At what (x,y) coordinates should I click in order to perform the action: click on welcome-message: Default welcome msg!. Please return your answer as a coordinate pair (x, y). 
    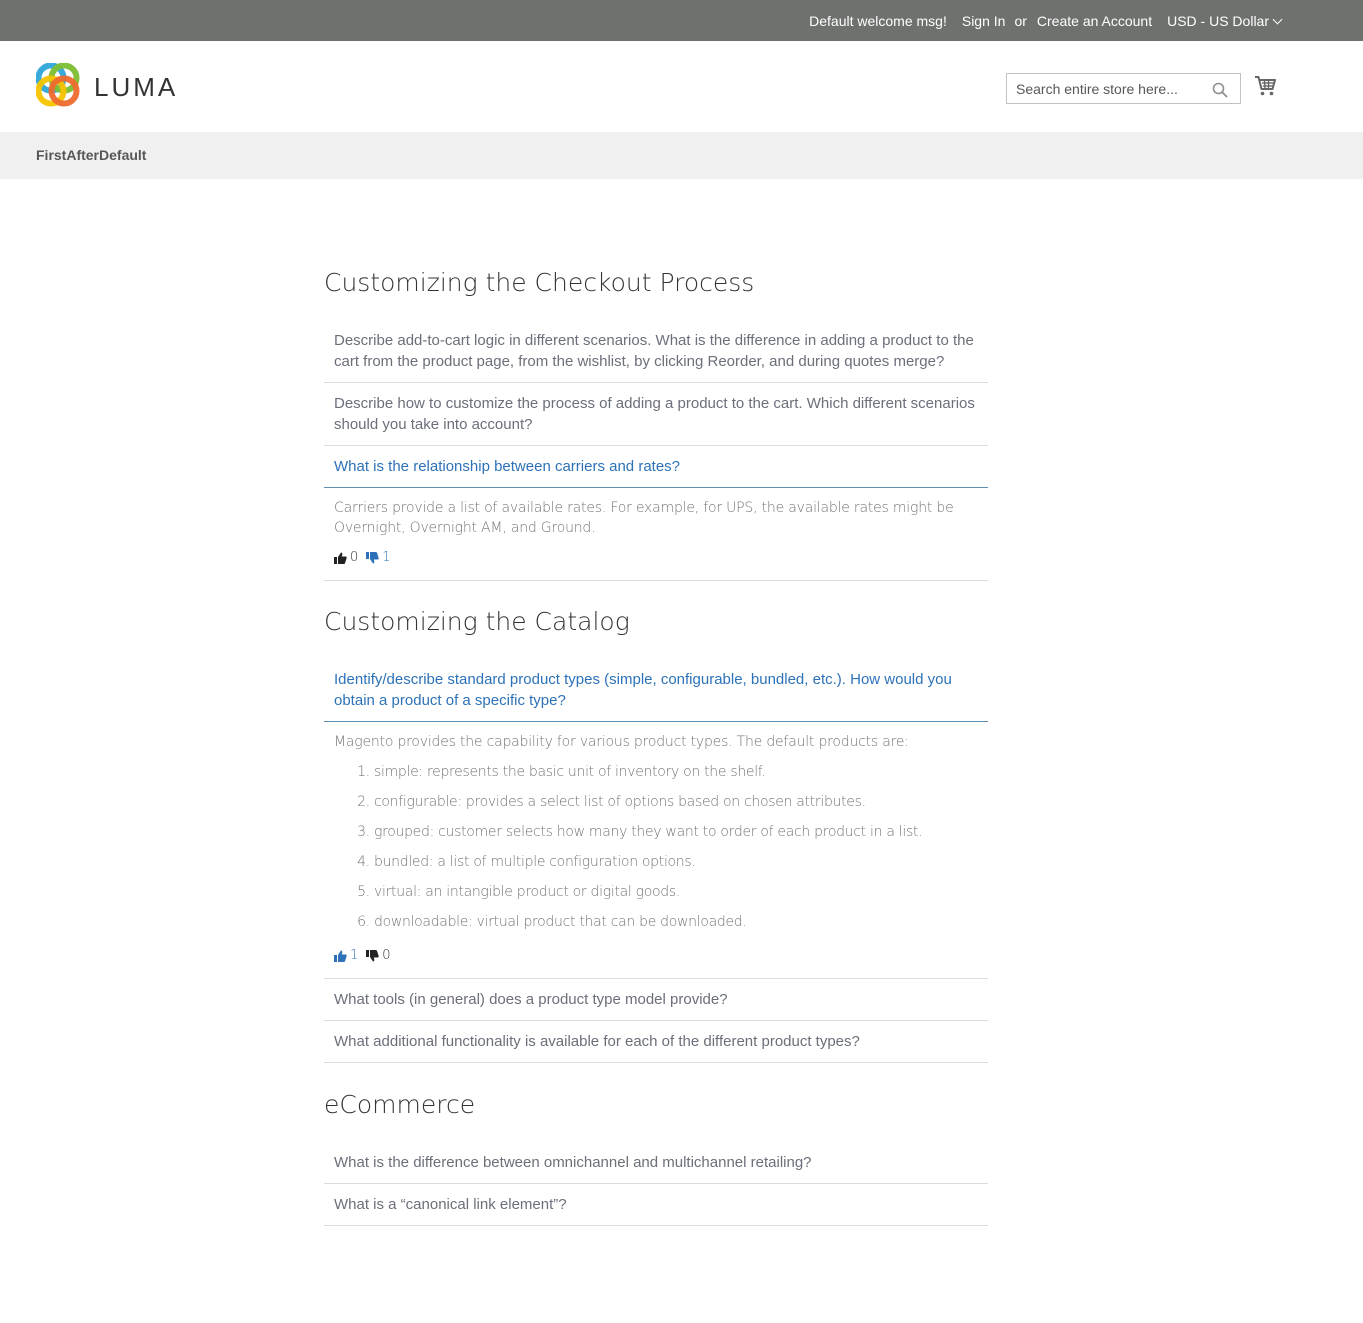
    Looking at the image, I should click on (878, 20).